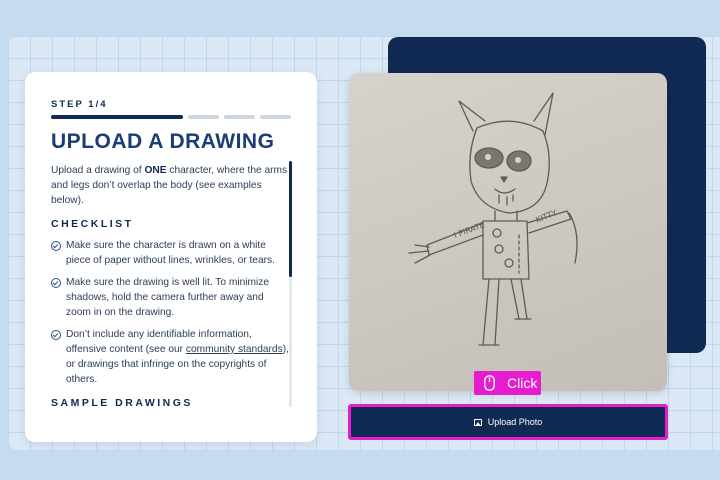 The image size is (720, 480). I want to click on cat-drawing-image: I PIRATE KITTY, so click(493, 219).